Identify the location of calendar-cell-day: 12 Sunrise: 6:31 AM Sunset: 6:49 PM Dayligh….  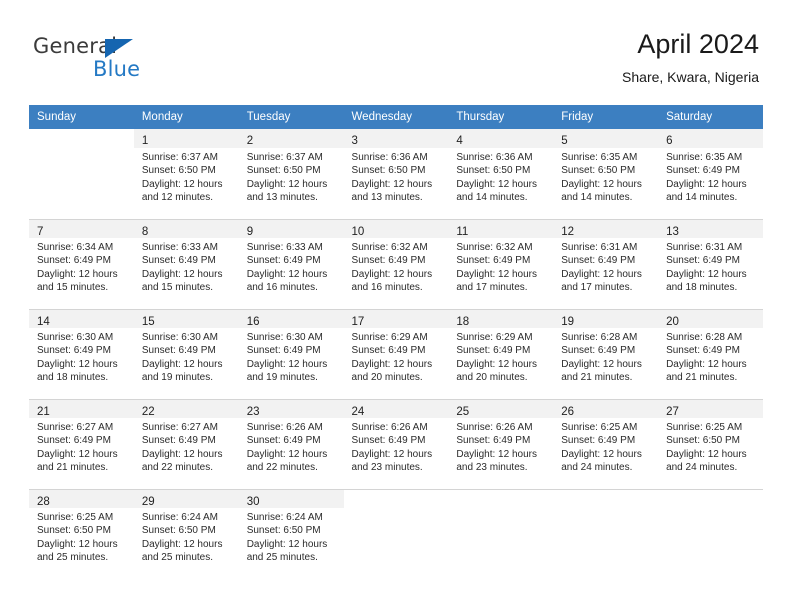
(606, 264).